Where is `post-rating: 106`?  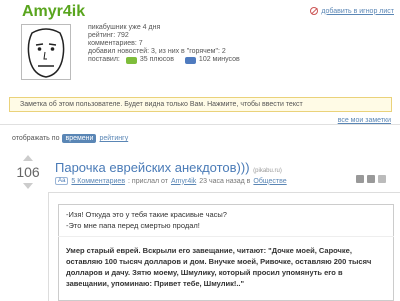 post-rating: 106 is located at coordinates (28, 177).